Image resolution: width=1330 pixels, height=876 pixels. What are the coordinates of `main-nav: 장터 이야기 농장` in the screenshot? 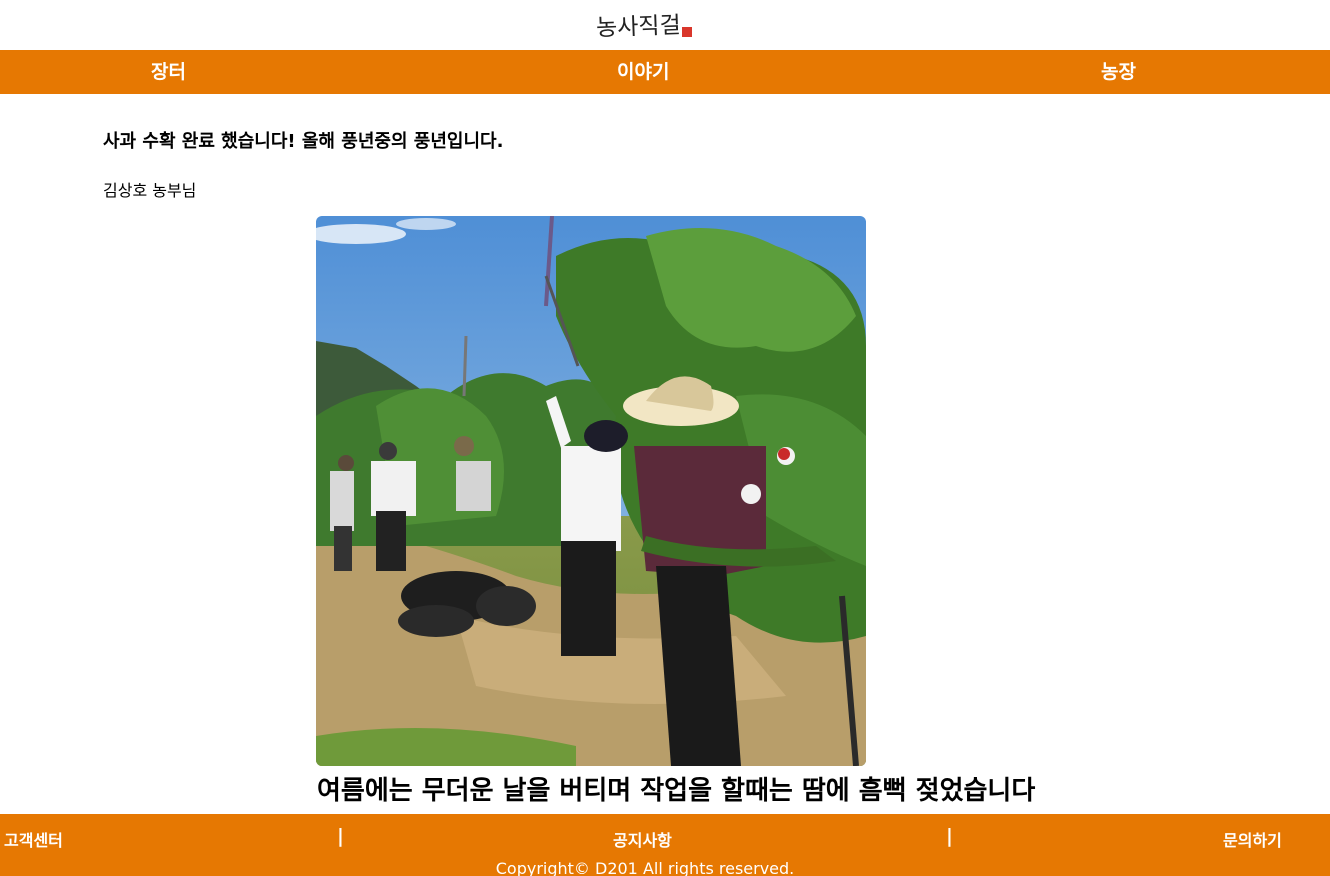 It's located at (665, 72).